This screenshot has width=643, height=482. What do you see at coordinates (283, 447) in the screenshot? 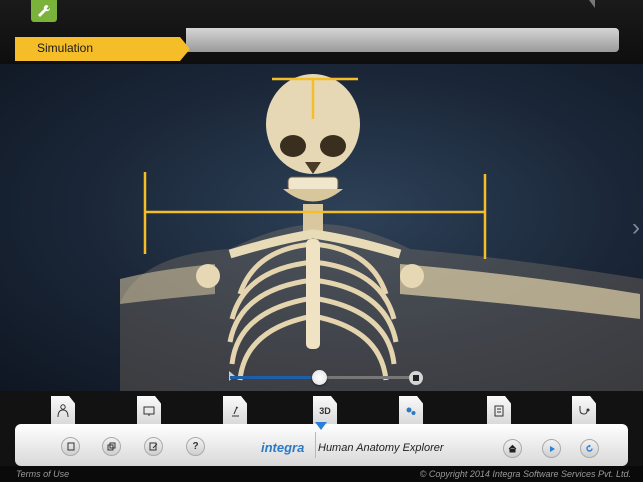
I see `integra-logo: integra` at bounding box center [283, 447].